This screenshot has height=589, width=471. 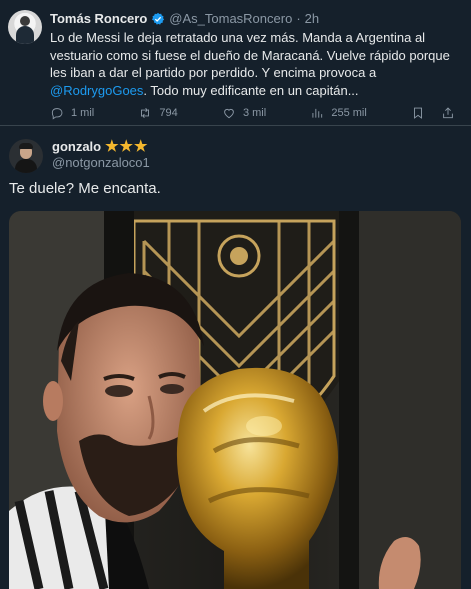 I want to click on retweet-icon, so click(x=145, y=113).